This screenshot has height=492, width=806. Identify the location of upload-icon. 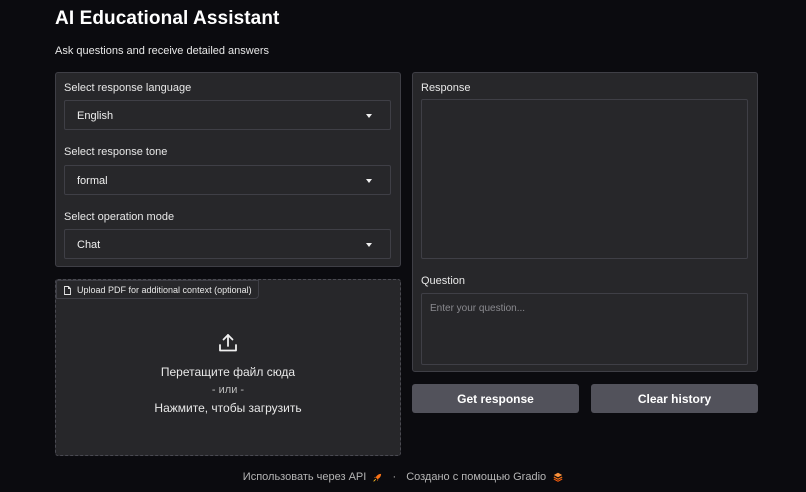
(228, 343).